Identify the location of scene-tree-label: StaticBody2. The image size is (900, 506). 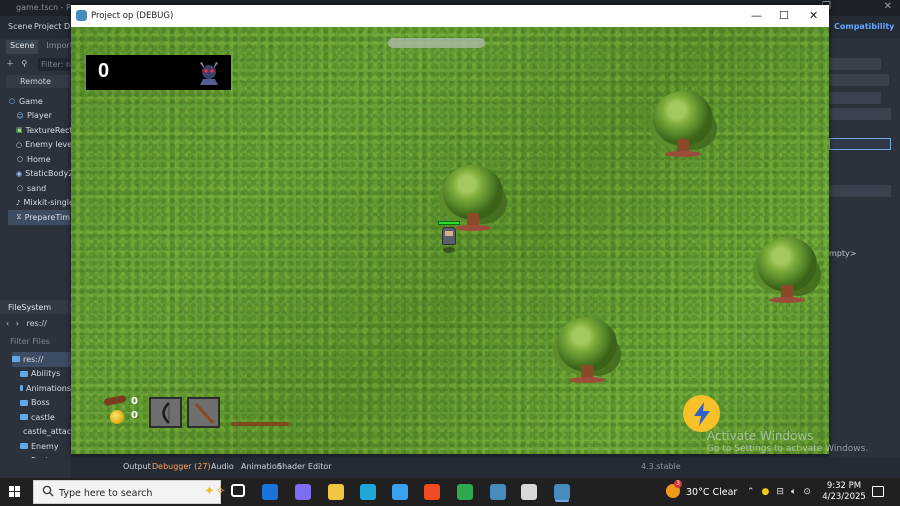
(49, 174).